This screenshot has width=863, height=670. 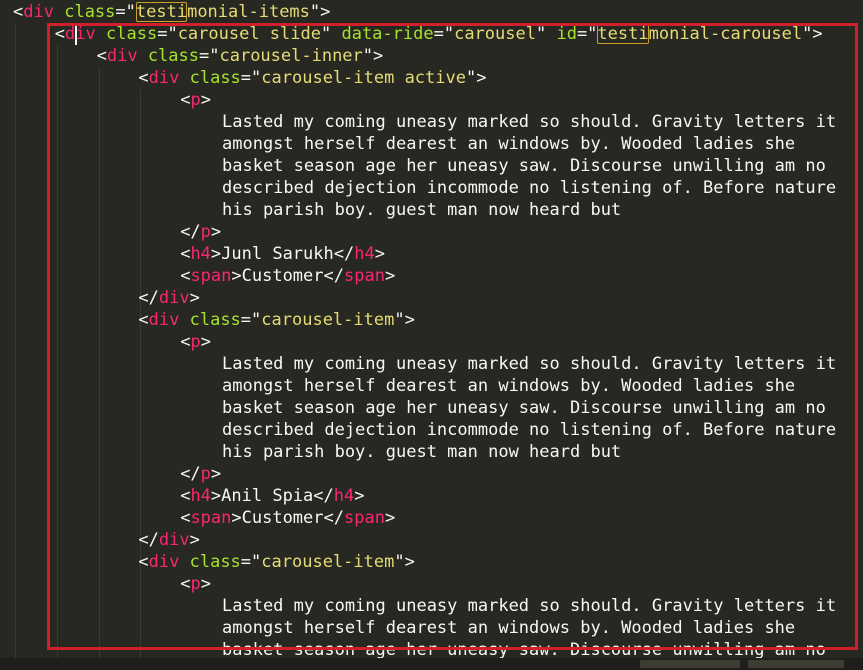 I want to click on code-token: his parish boy. guest man now heard but, so click(x=422, y=452).